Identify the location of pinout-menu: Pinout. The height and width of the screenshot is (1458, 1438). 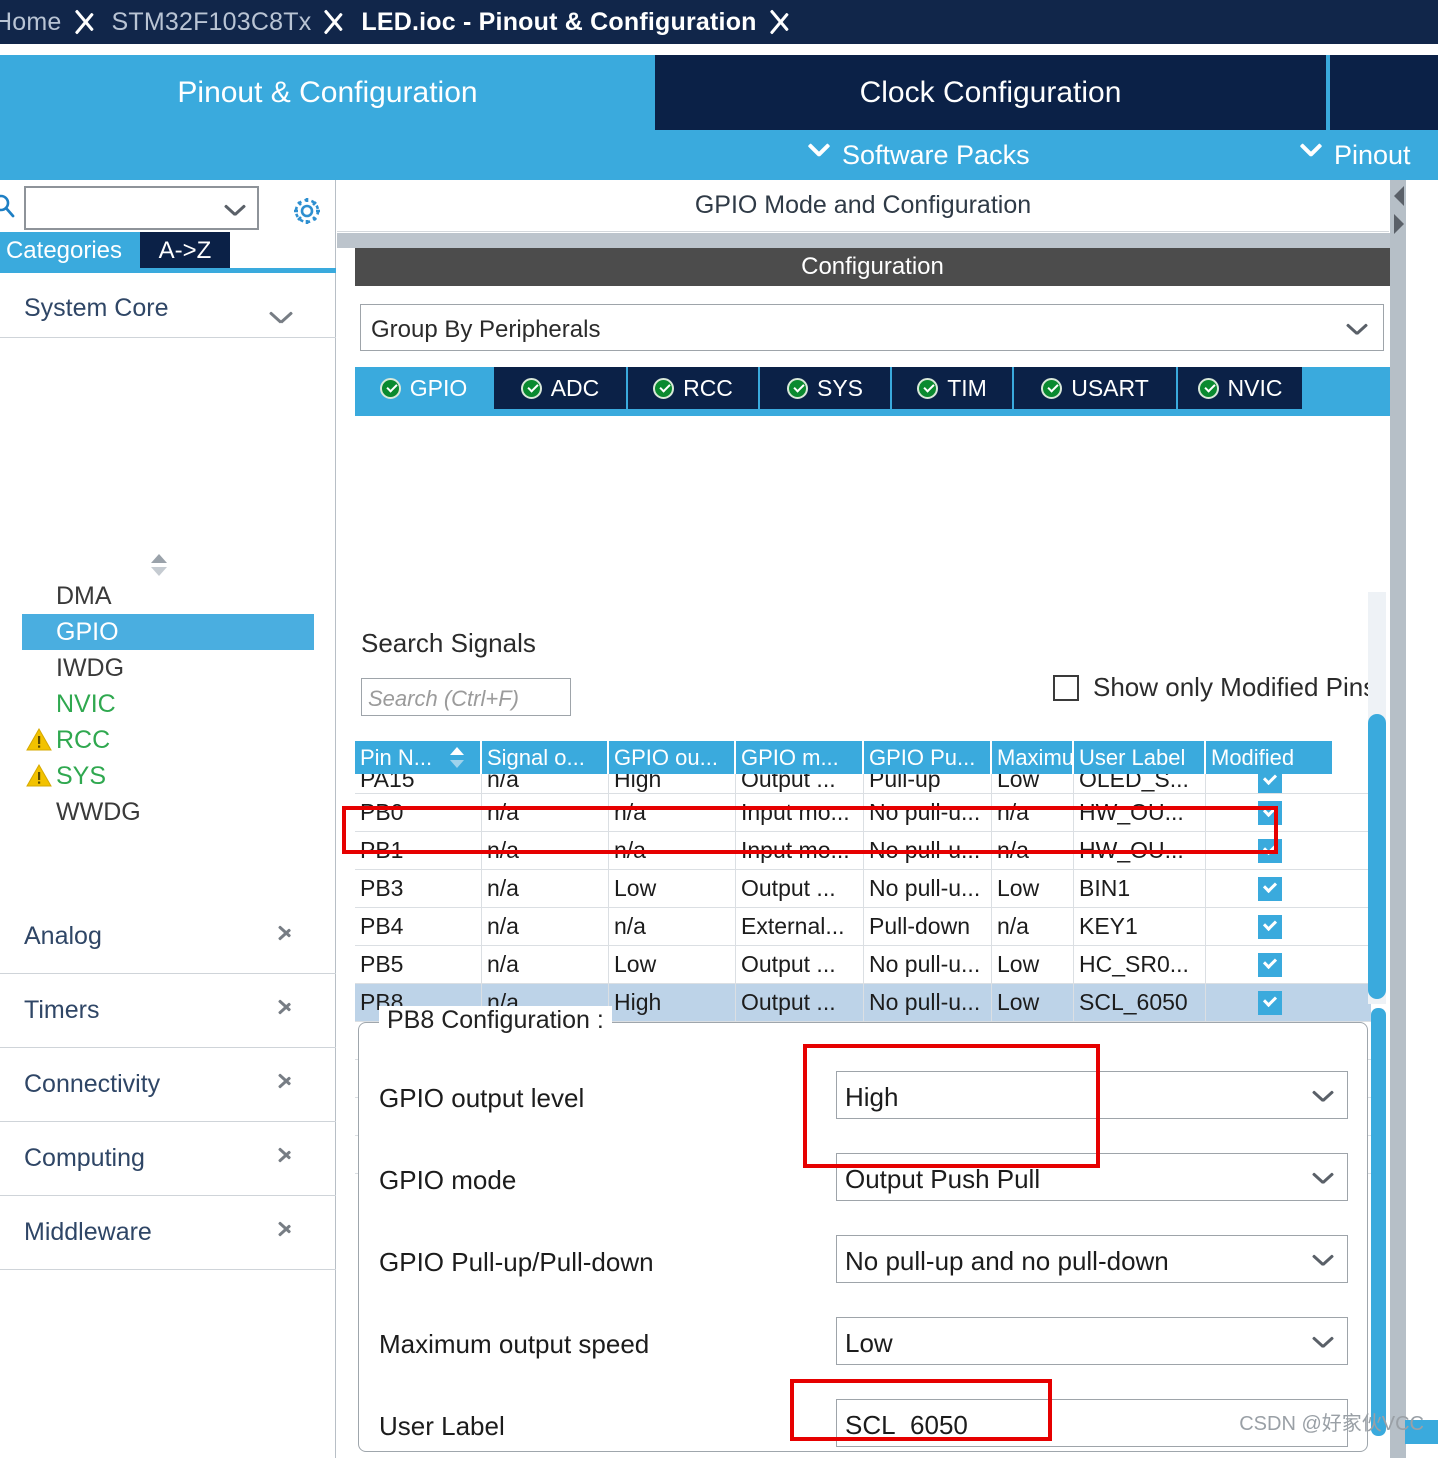
(1355, 155).